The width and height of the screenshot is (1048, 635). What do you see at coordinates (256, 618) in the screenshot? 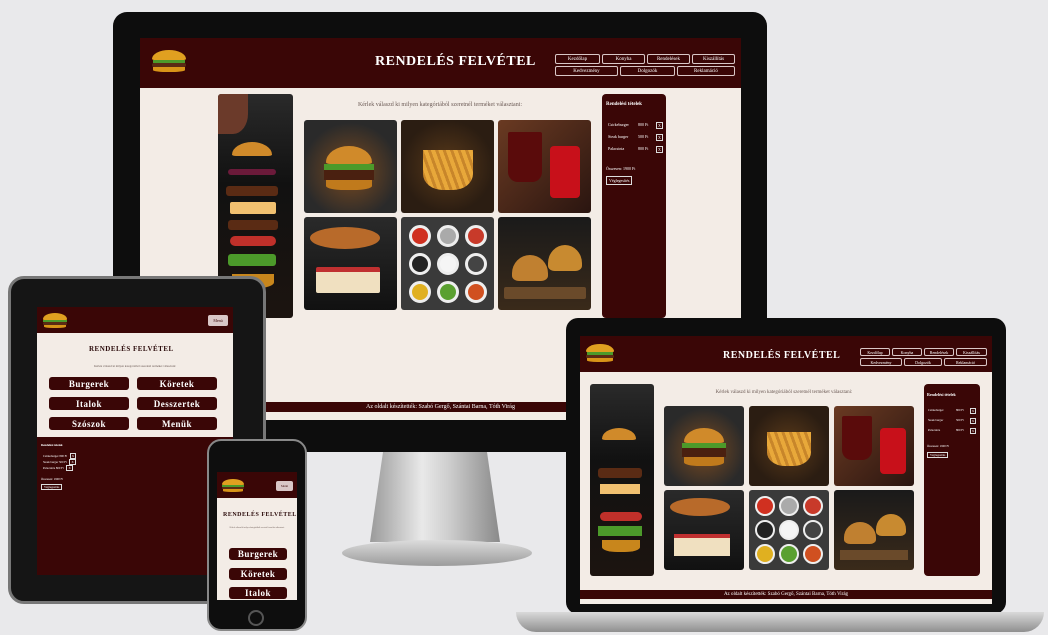
I see `phone-home-button` at bounding box center [256, 618].